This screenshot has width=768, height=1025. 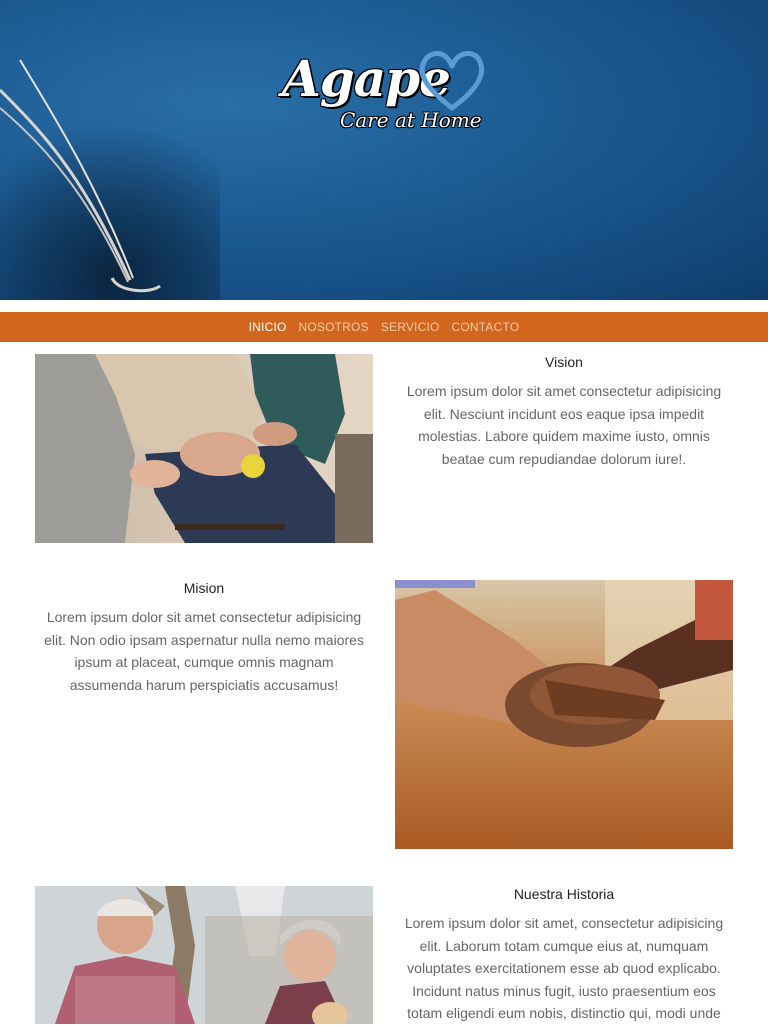 What do you see at coordinates (486, 327) in the screenshot?
I see `nav-link-contacto: CONTACTO` at bounding box center [486, 327].